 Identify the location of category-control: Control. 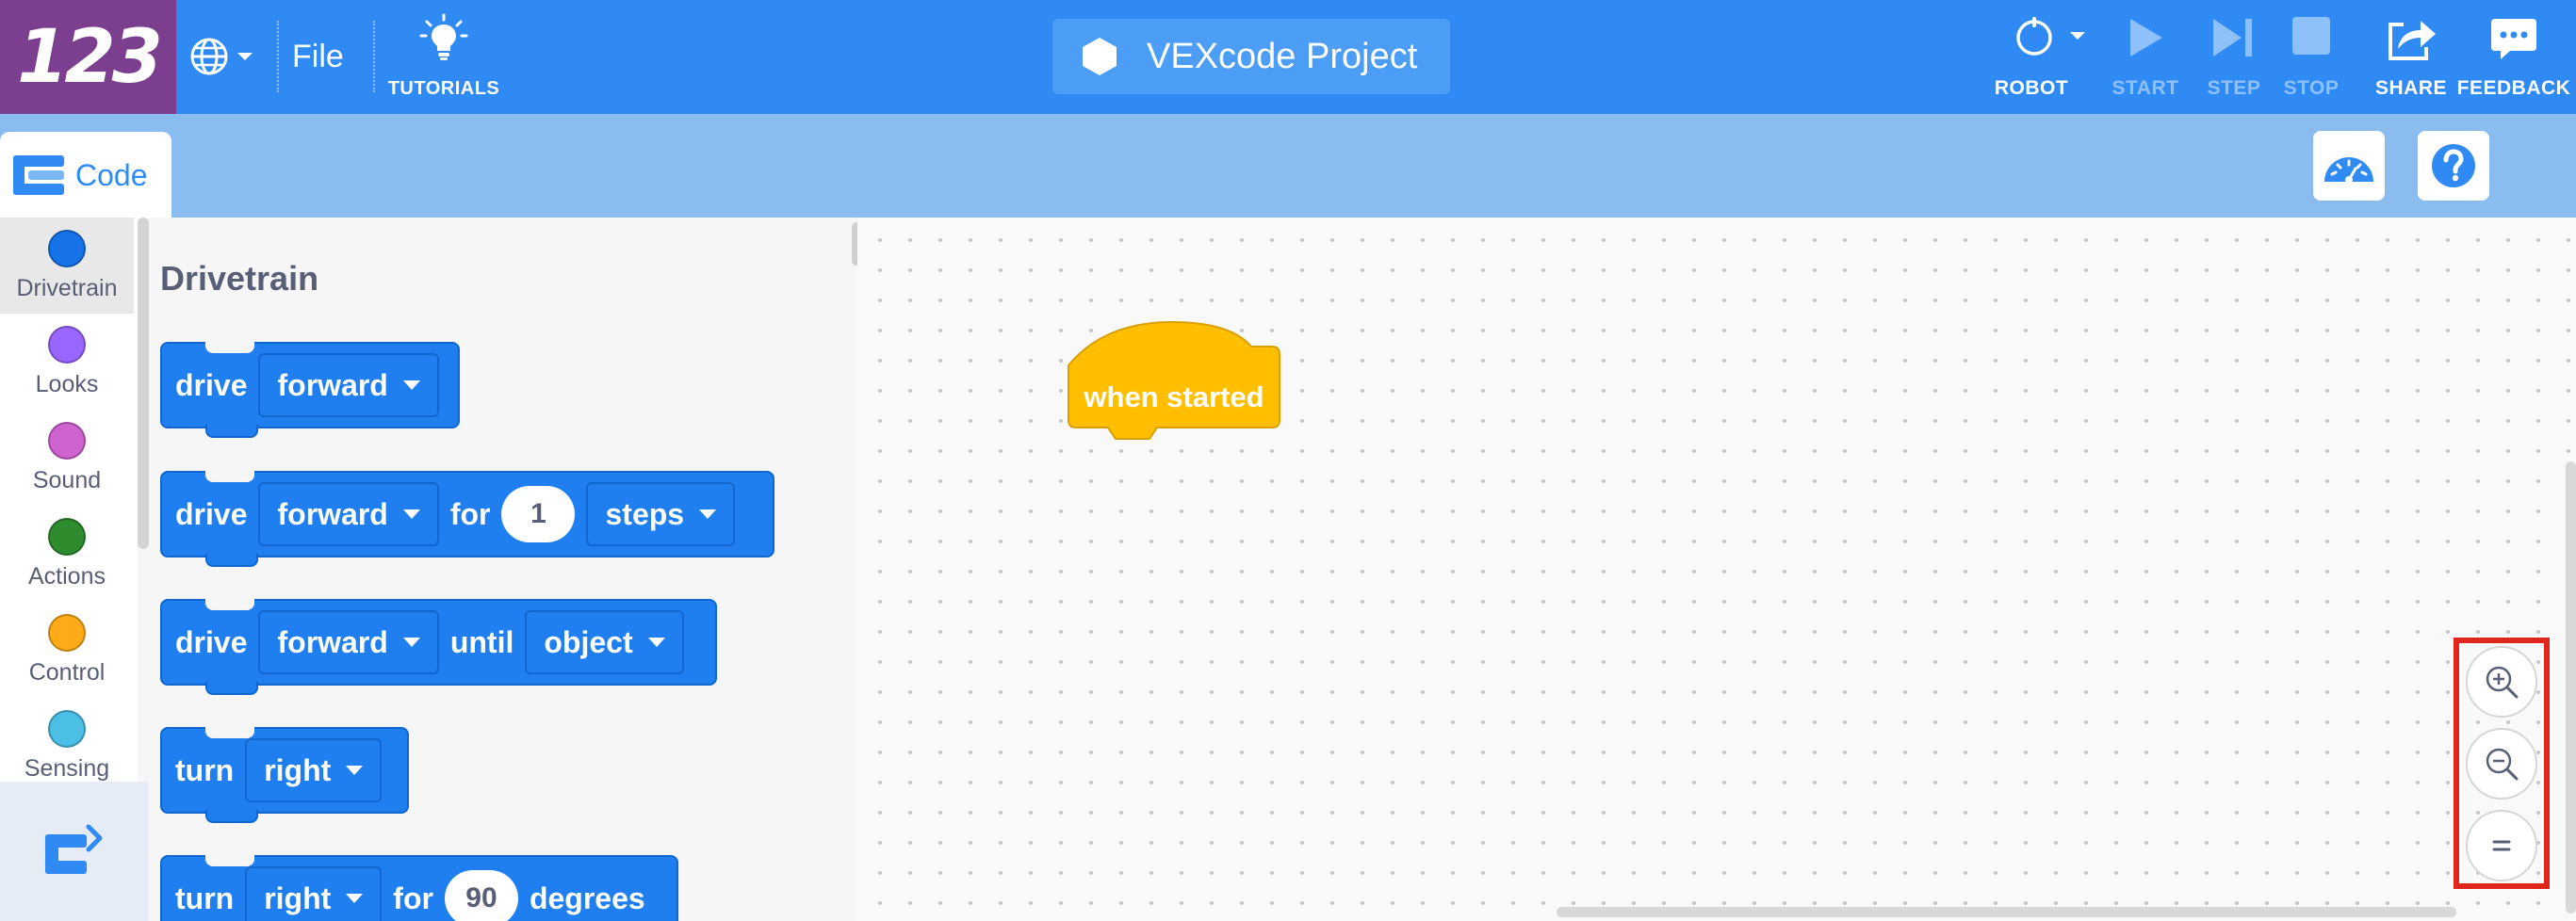
(67, 650).